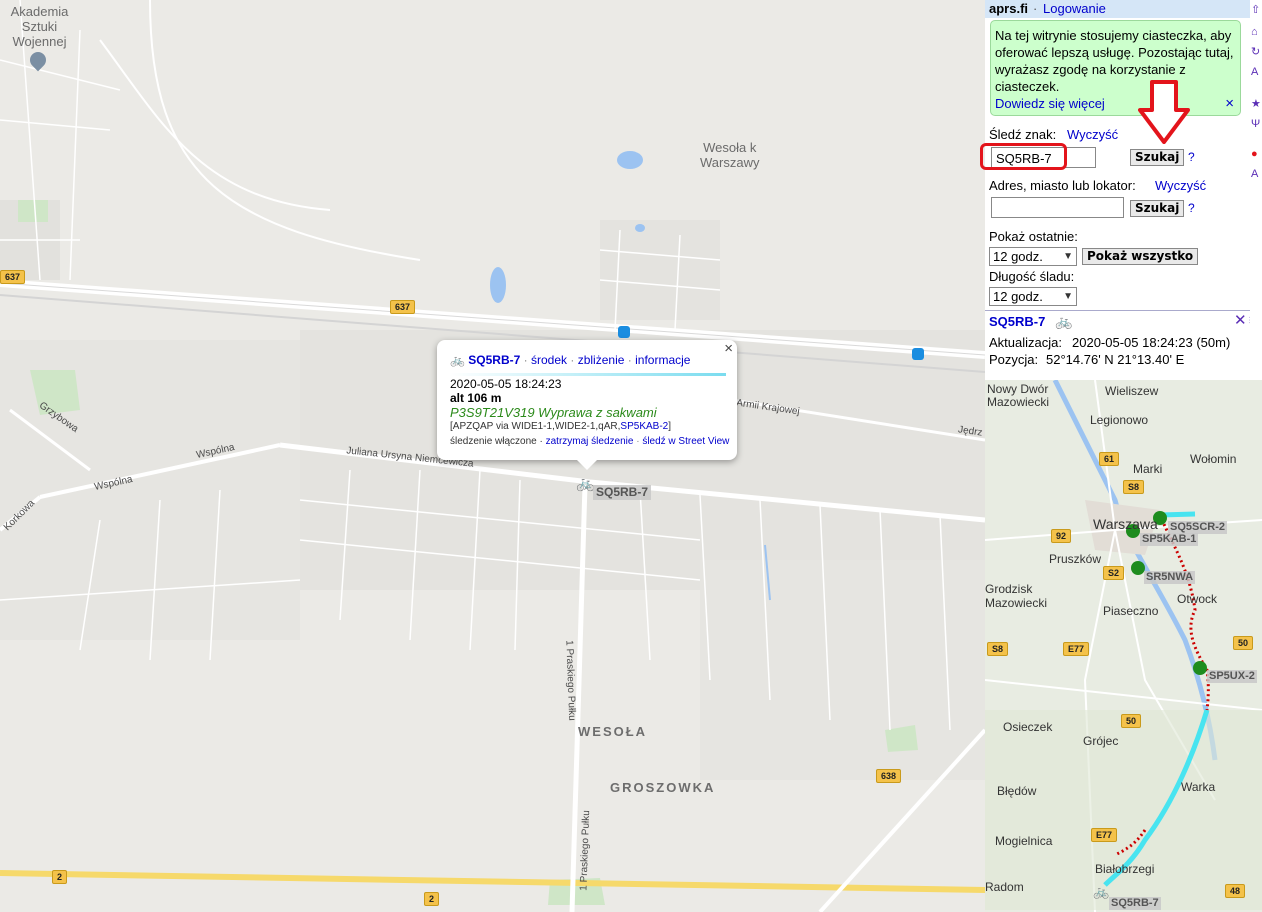  What do you see at coordinates (498, 441) in the screenshot?
I see `tracking-status: śledzenie włączone ·` at bounding box center [498, 441].